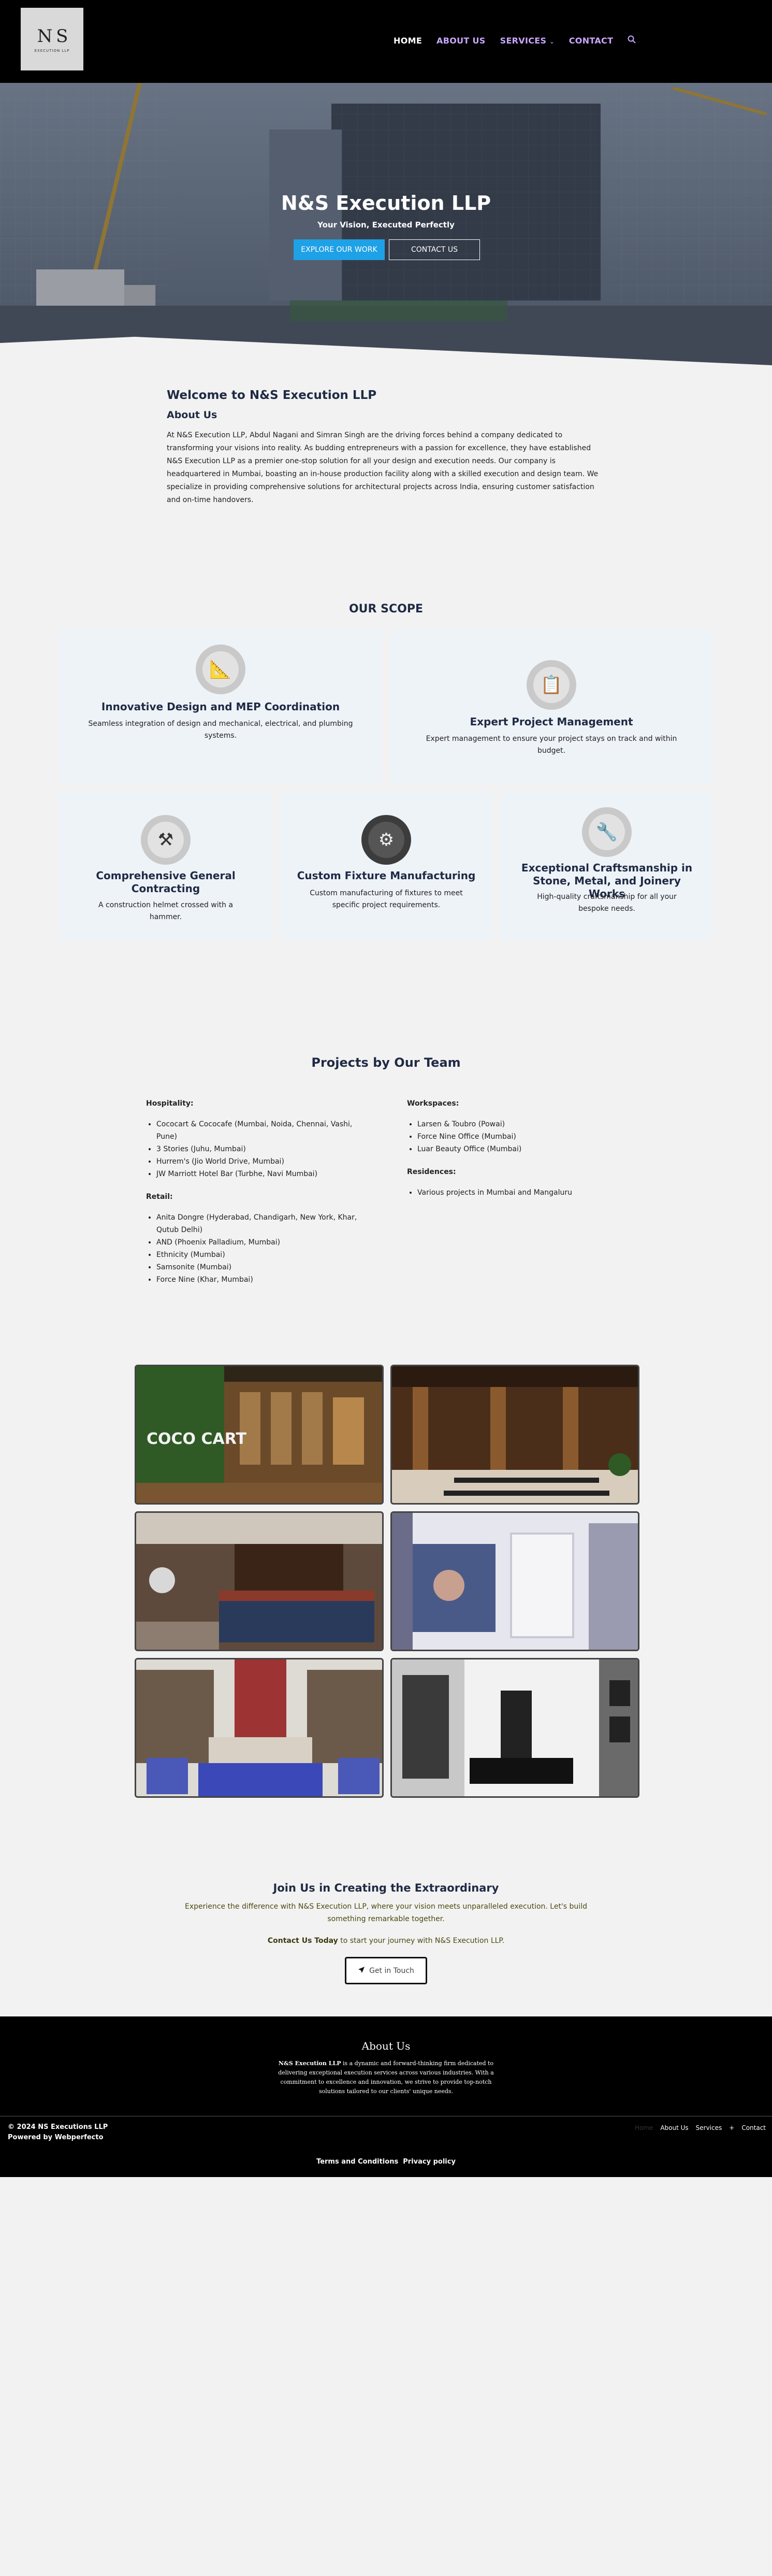 The width and height of the screenshot is (772, 2576). I want to click on nav-home: HOME, so click(408, 41).